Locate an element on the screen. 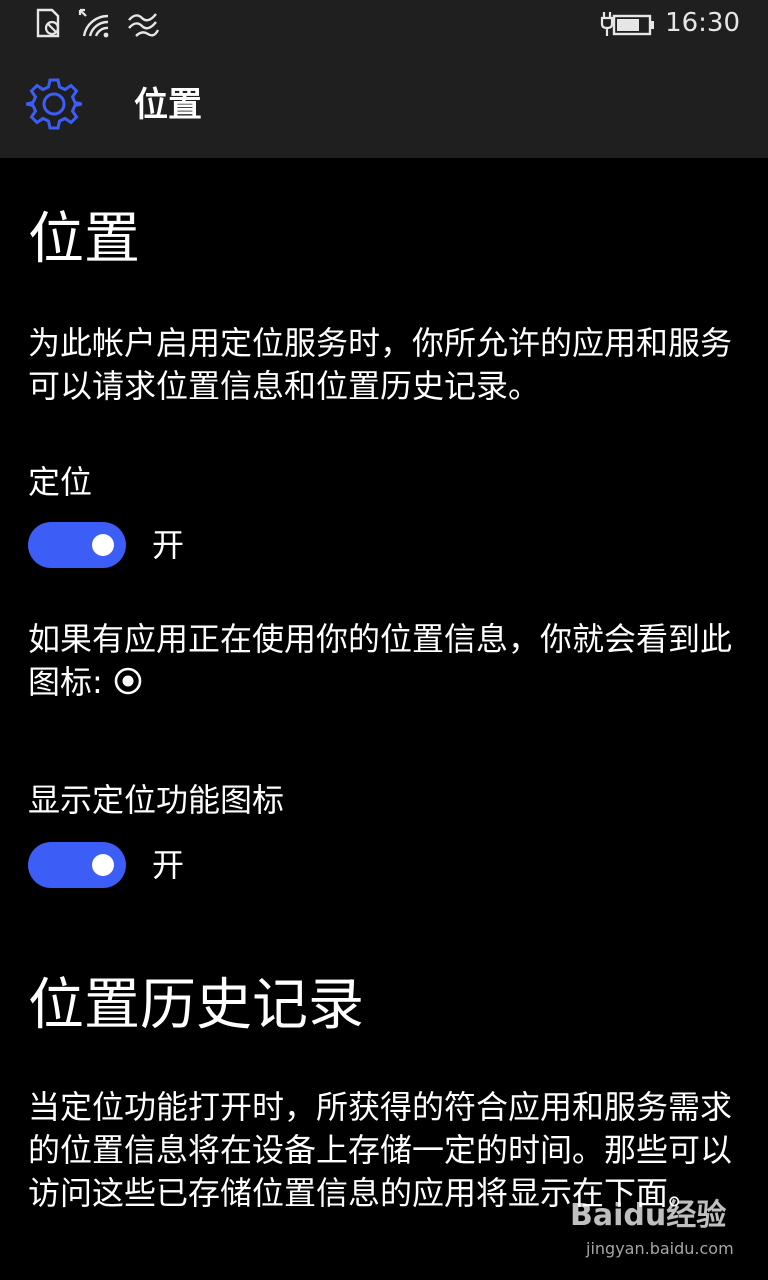 The width and height of the screenshot is (768, 1280). watermark-logo: Baidu经验 is located at coordinates (648, 1215).